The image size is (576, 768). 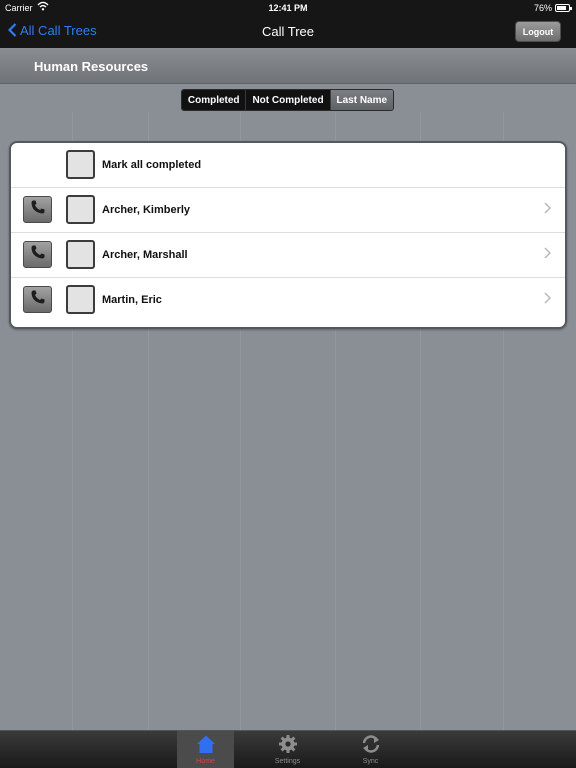 I want to click on logout-button: Logout, so click(x=538, y=31).